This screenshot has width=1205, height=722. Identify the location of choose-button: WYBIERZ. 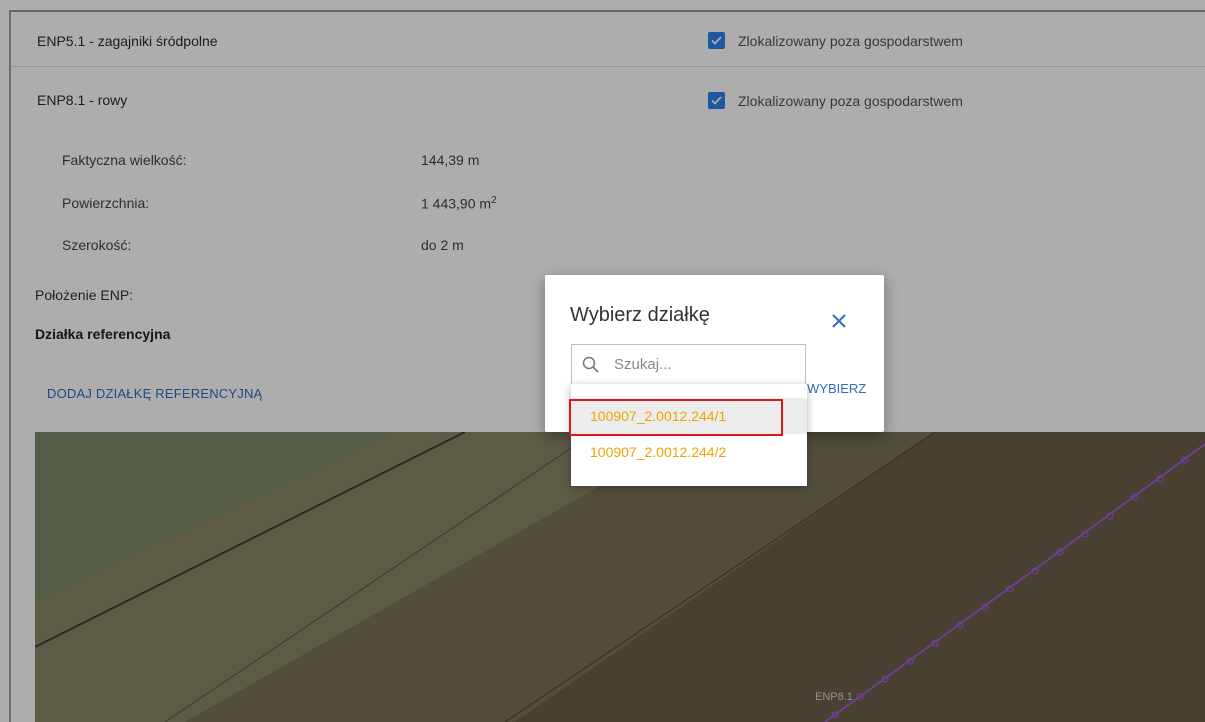
(836, 388).